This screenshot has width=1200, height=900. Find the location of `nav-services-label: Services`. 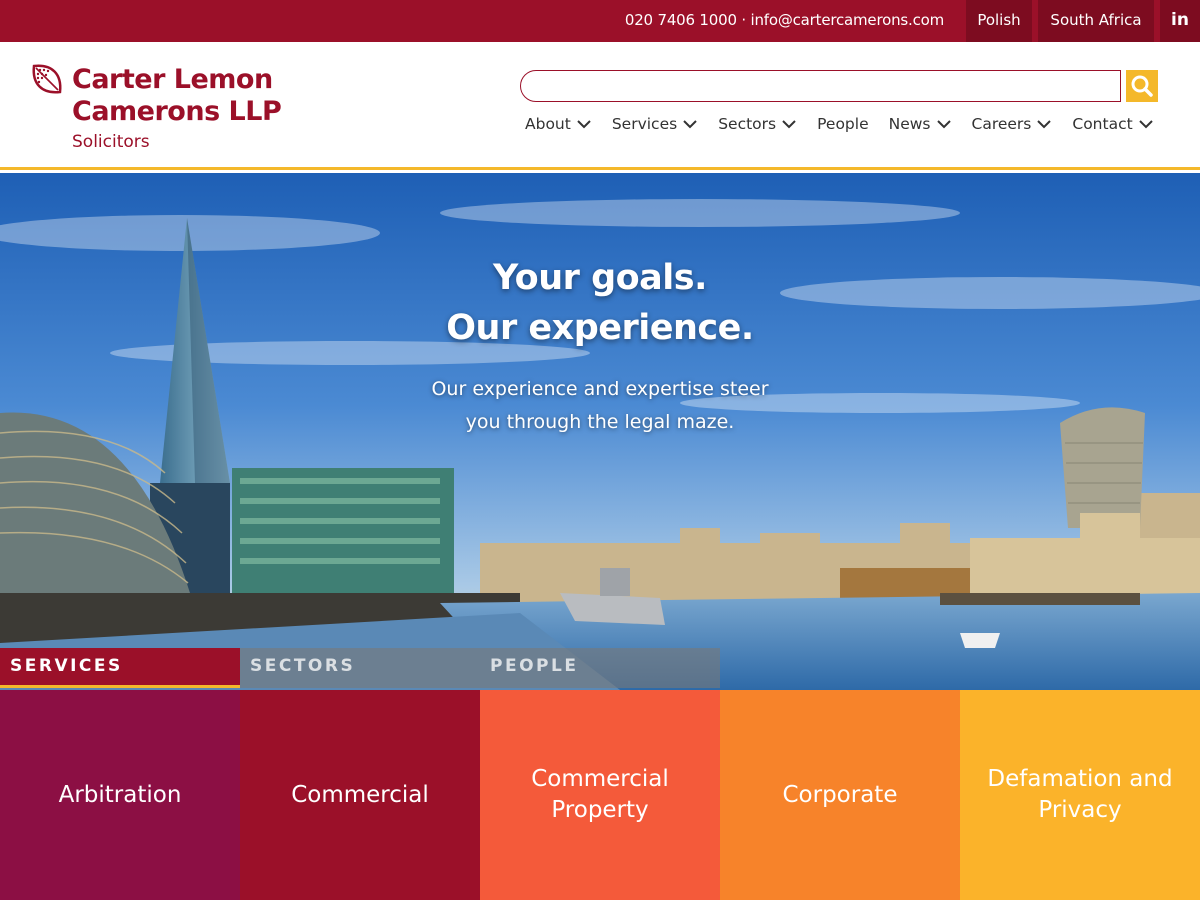

nav-services-label: Services is located at coordinates (644, 124).